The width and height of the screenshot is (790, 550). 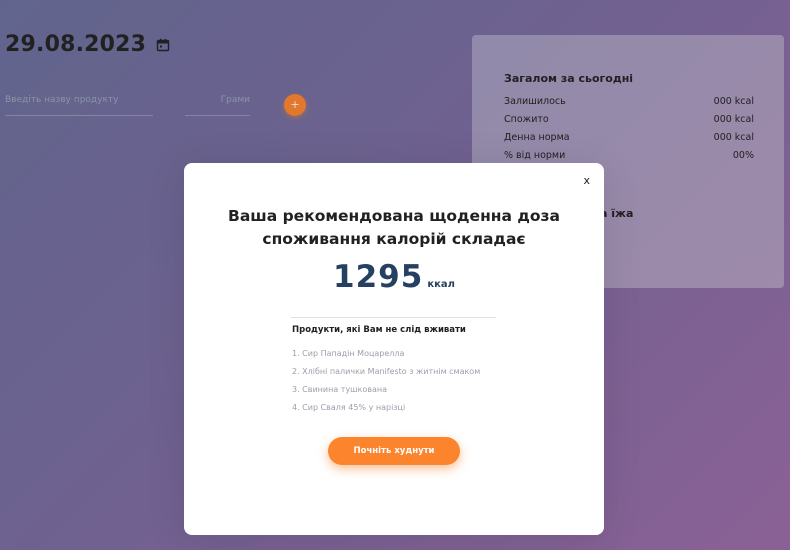 What do you see at coordinates (394, 216) in the screenshot?
I see `modal-title-line: Ваша рекомендована щоденна доза` at bounding box center [394, 216].